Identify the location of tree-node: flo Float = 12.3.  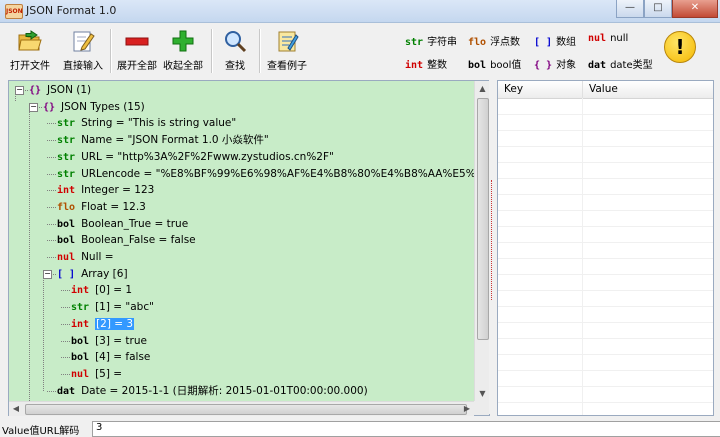
(101, 207).